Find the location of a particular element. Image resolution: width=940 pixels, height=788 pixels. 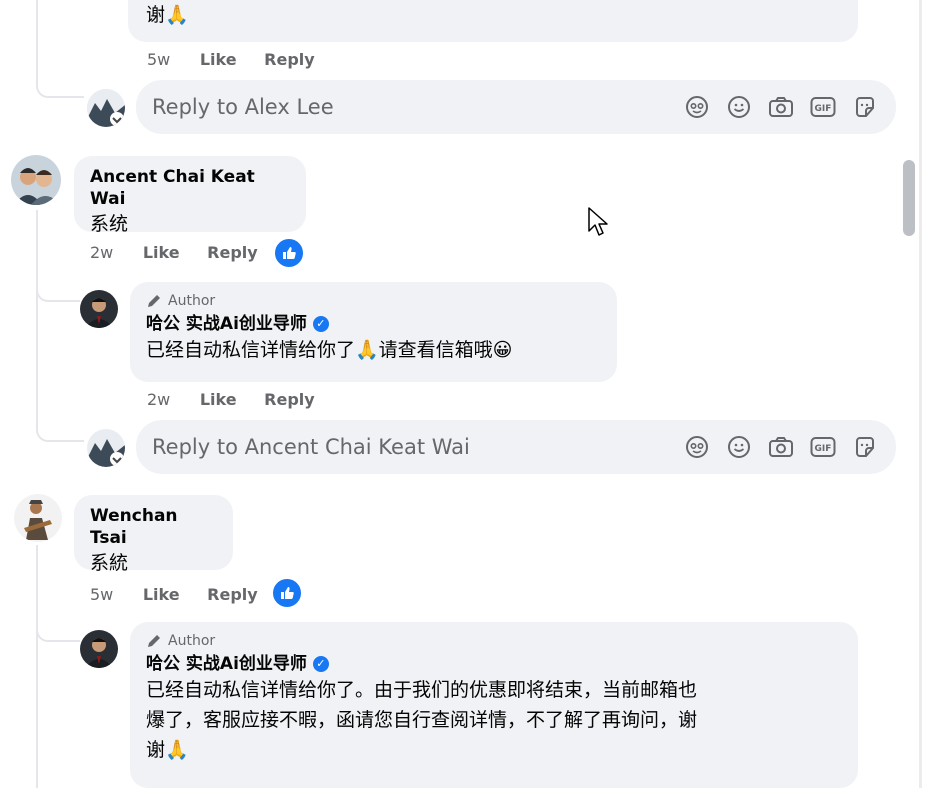

reply-input-box: Reply to Ancent Chai Keat Wai GIF is located at coordinates (516, 447).